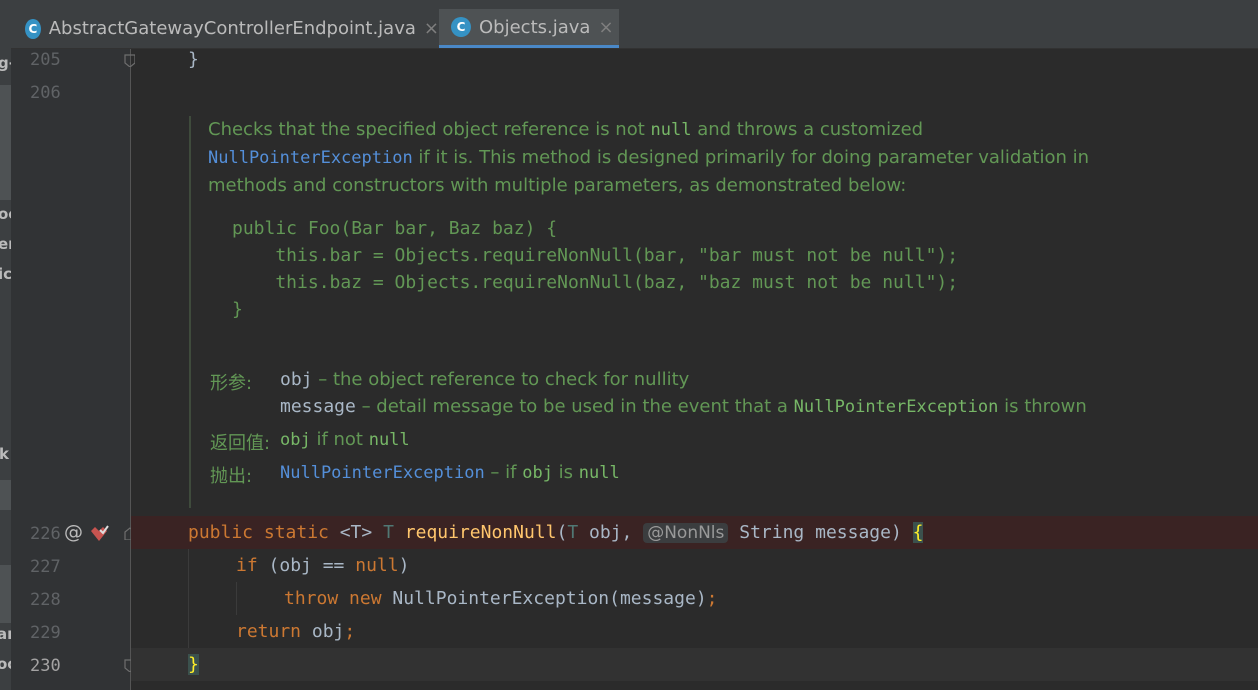  I want to click on matched-brace: {, so click(918, 532).